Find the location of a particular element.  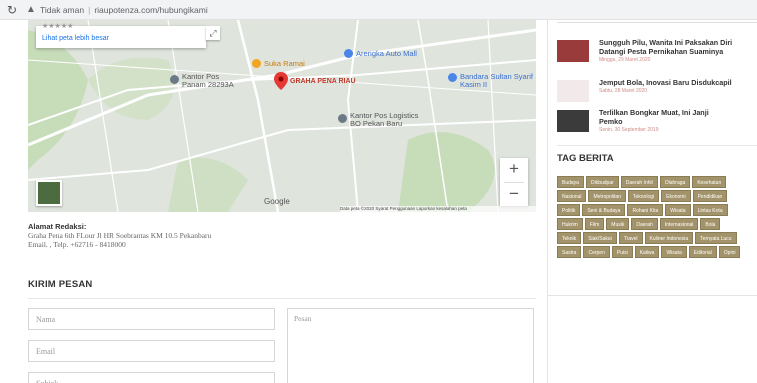

news-title: Jemput Bola, Inovasi Baru Disdukcapil is located at coordinates (678, 82).